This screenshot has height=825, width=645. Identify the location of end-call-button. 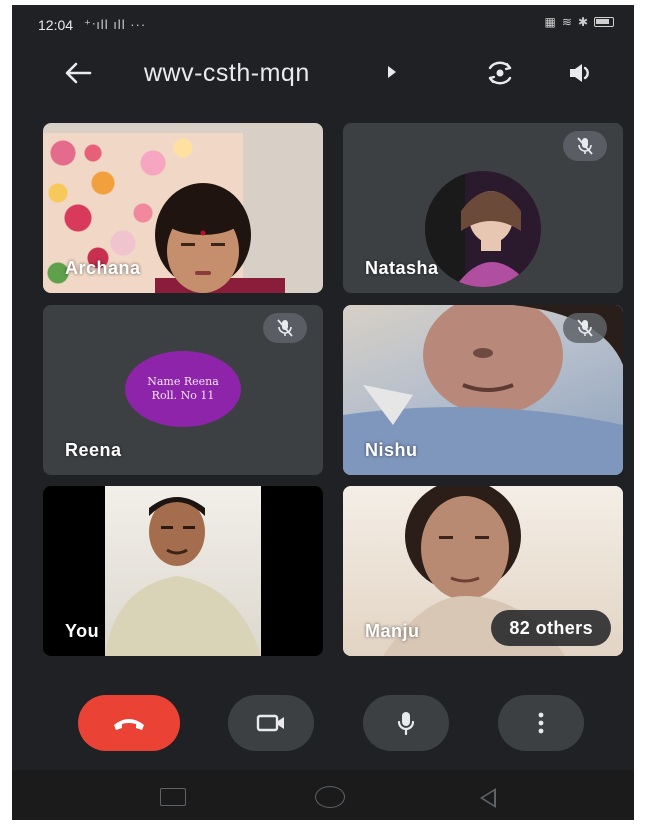
(129, 723).